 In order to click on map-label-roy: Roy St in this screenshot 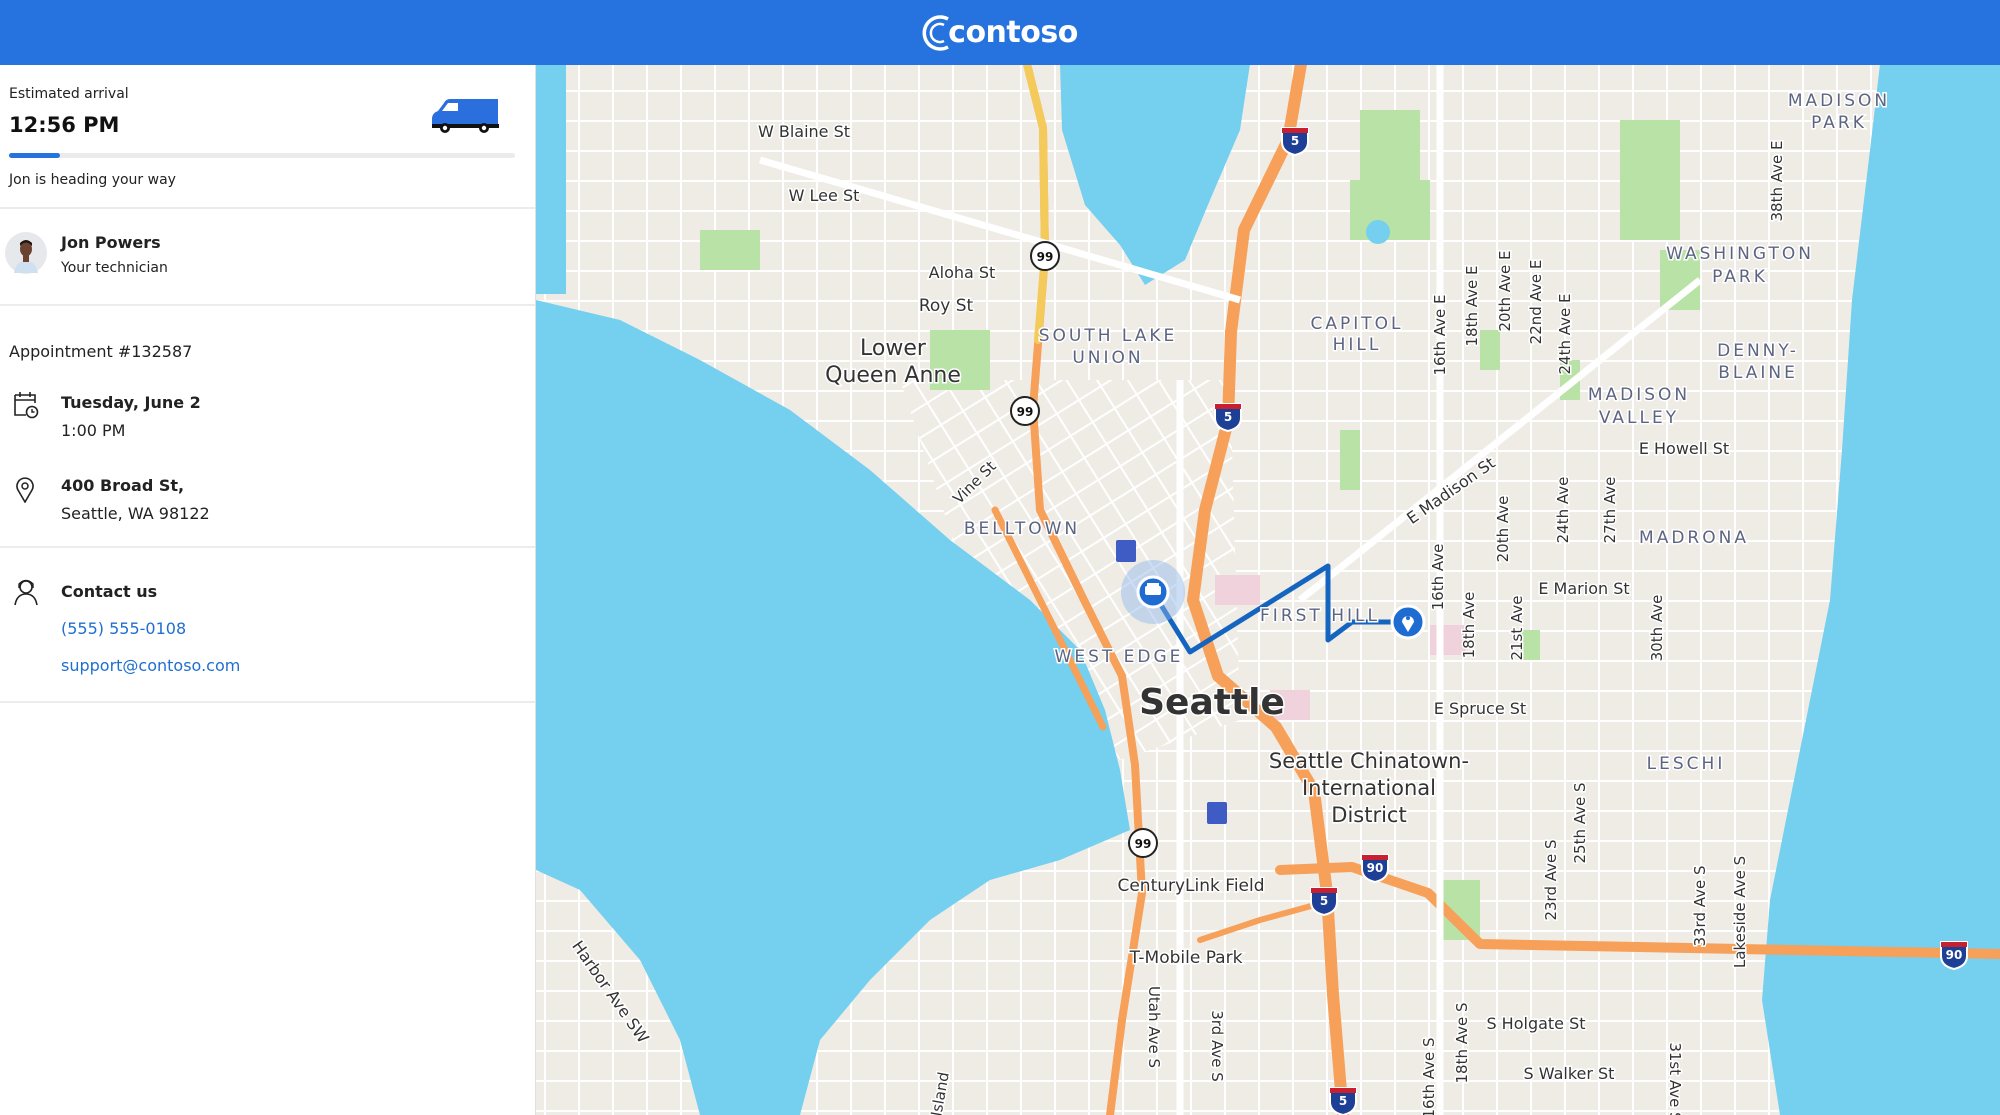, I will do `click(946, 306)`.